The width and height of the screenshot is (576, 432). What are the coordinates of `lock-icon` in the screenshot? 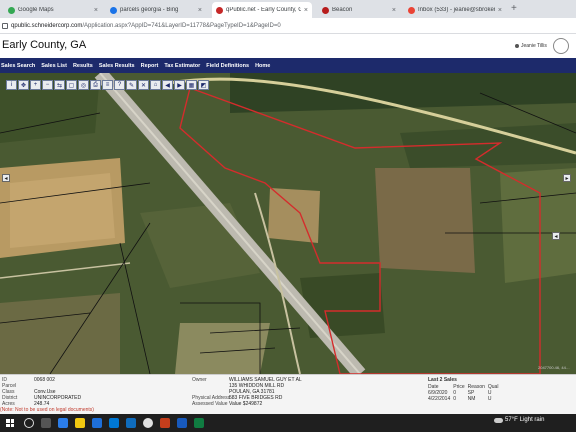 It's located at (5, 25).